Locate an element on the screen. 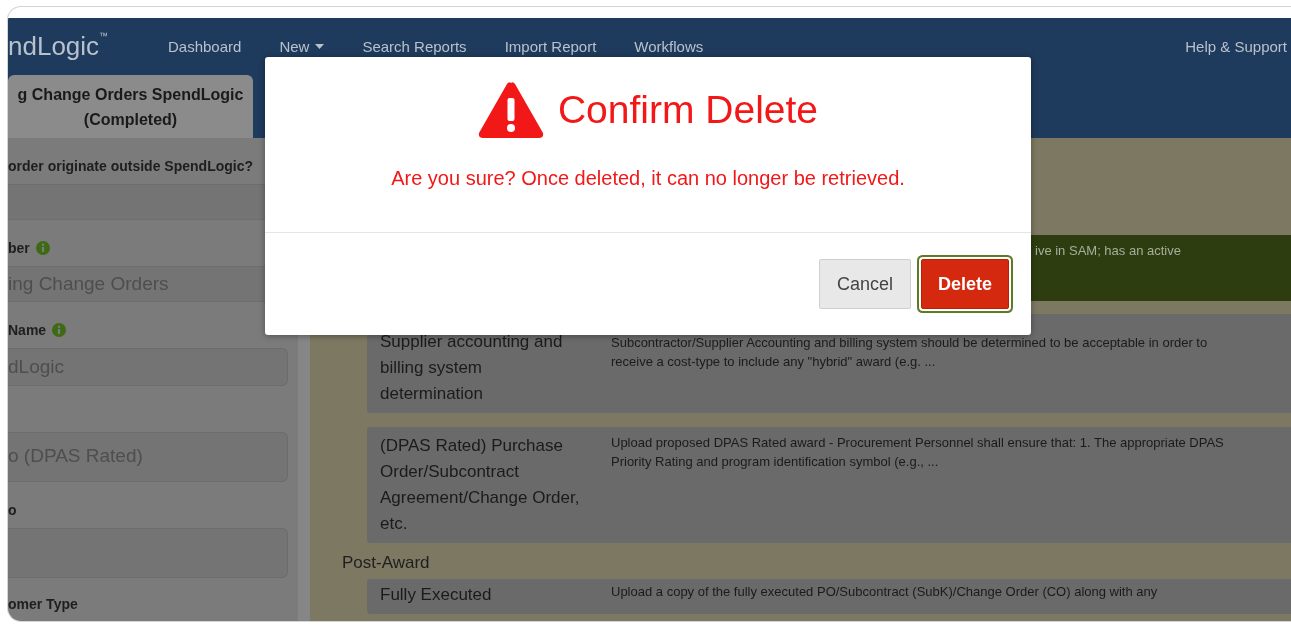 The height and width of the screenshot is (629, 1291). caret-icon is located at coordinates (320, 46).